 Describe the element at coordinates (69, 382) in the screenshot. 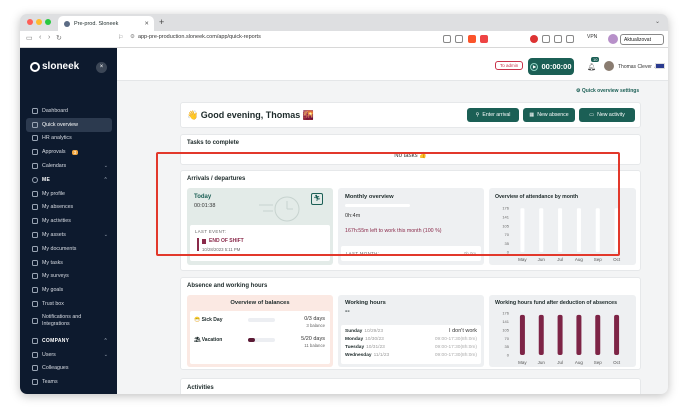

I see `sidebar-item-teams: Teams` at that location.